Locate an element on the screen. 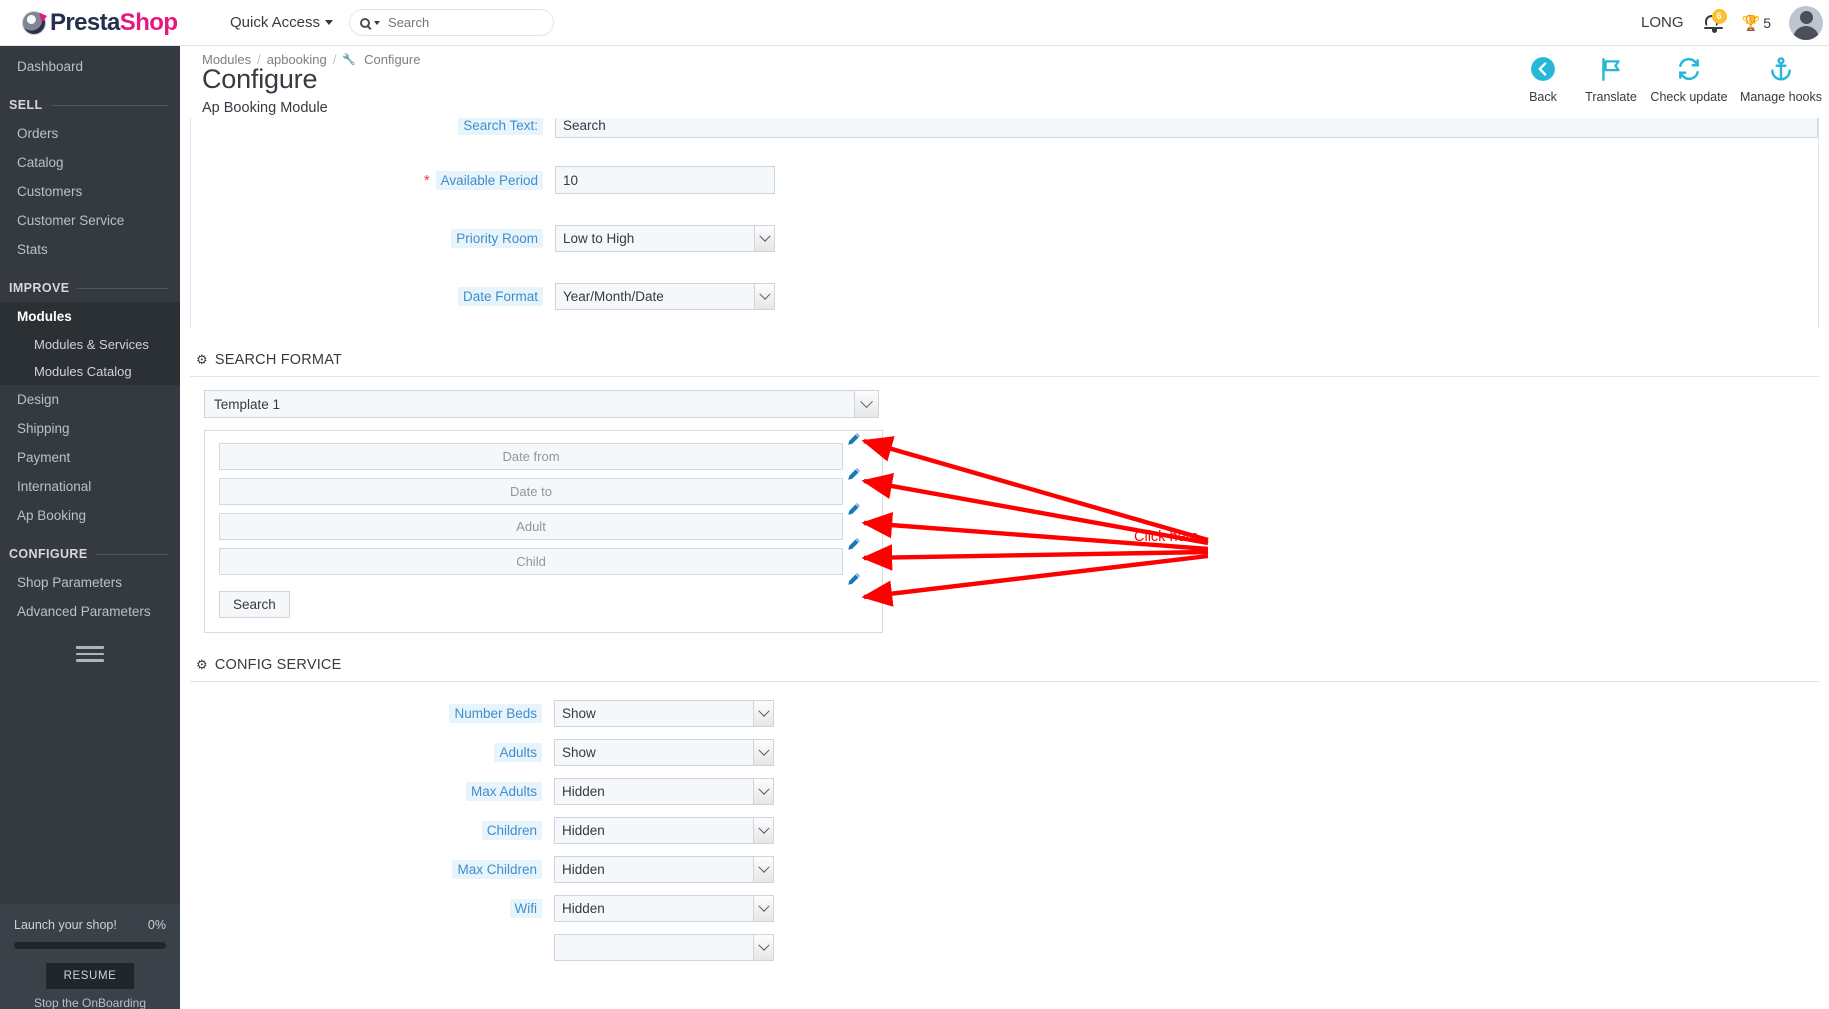 Image resolution: width=1829 pixels, height=1009 pixels. sidebar-item-international: International is located at coordinates (90, 486).